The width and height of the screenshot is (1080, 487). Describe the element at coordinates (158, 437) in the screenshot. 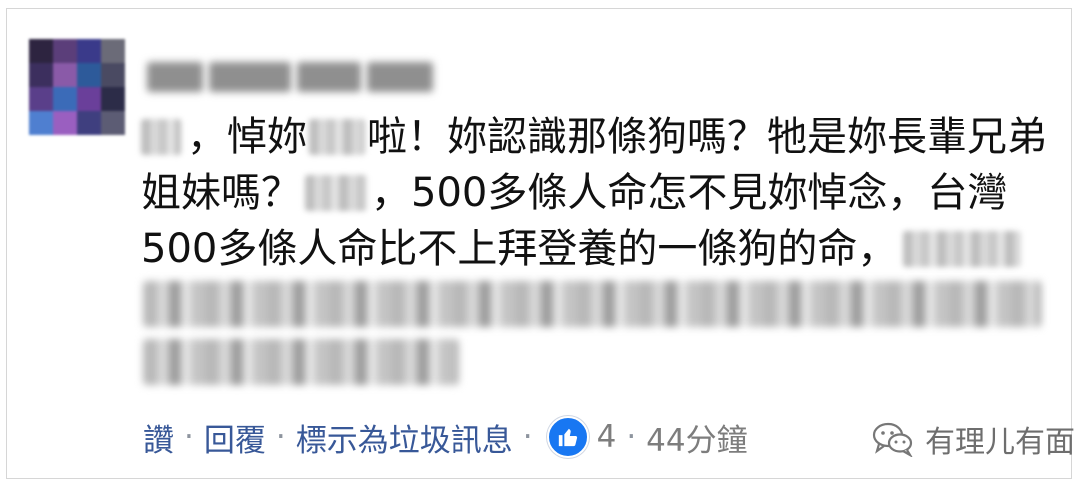

I see `like-link: 讚` at that location.